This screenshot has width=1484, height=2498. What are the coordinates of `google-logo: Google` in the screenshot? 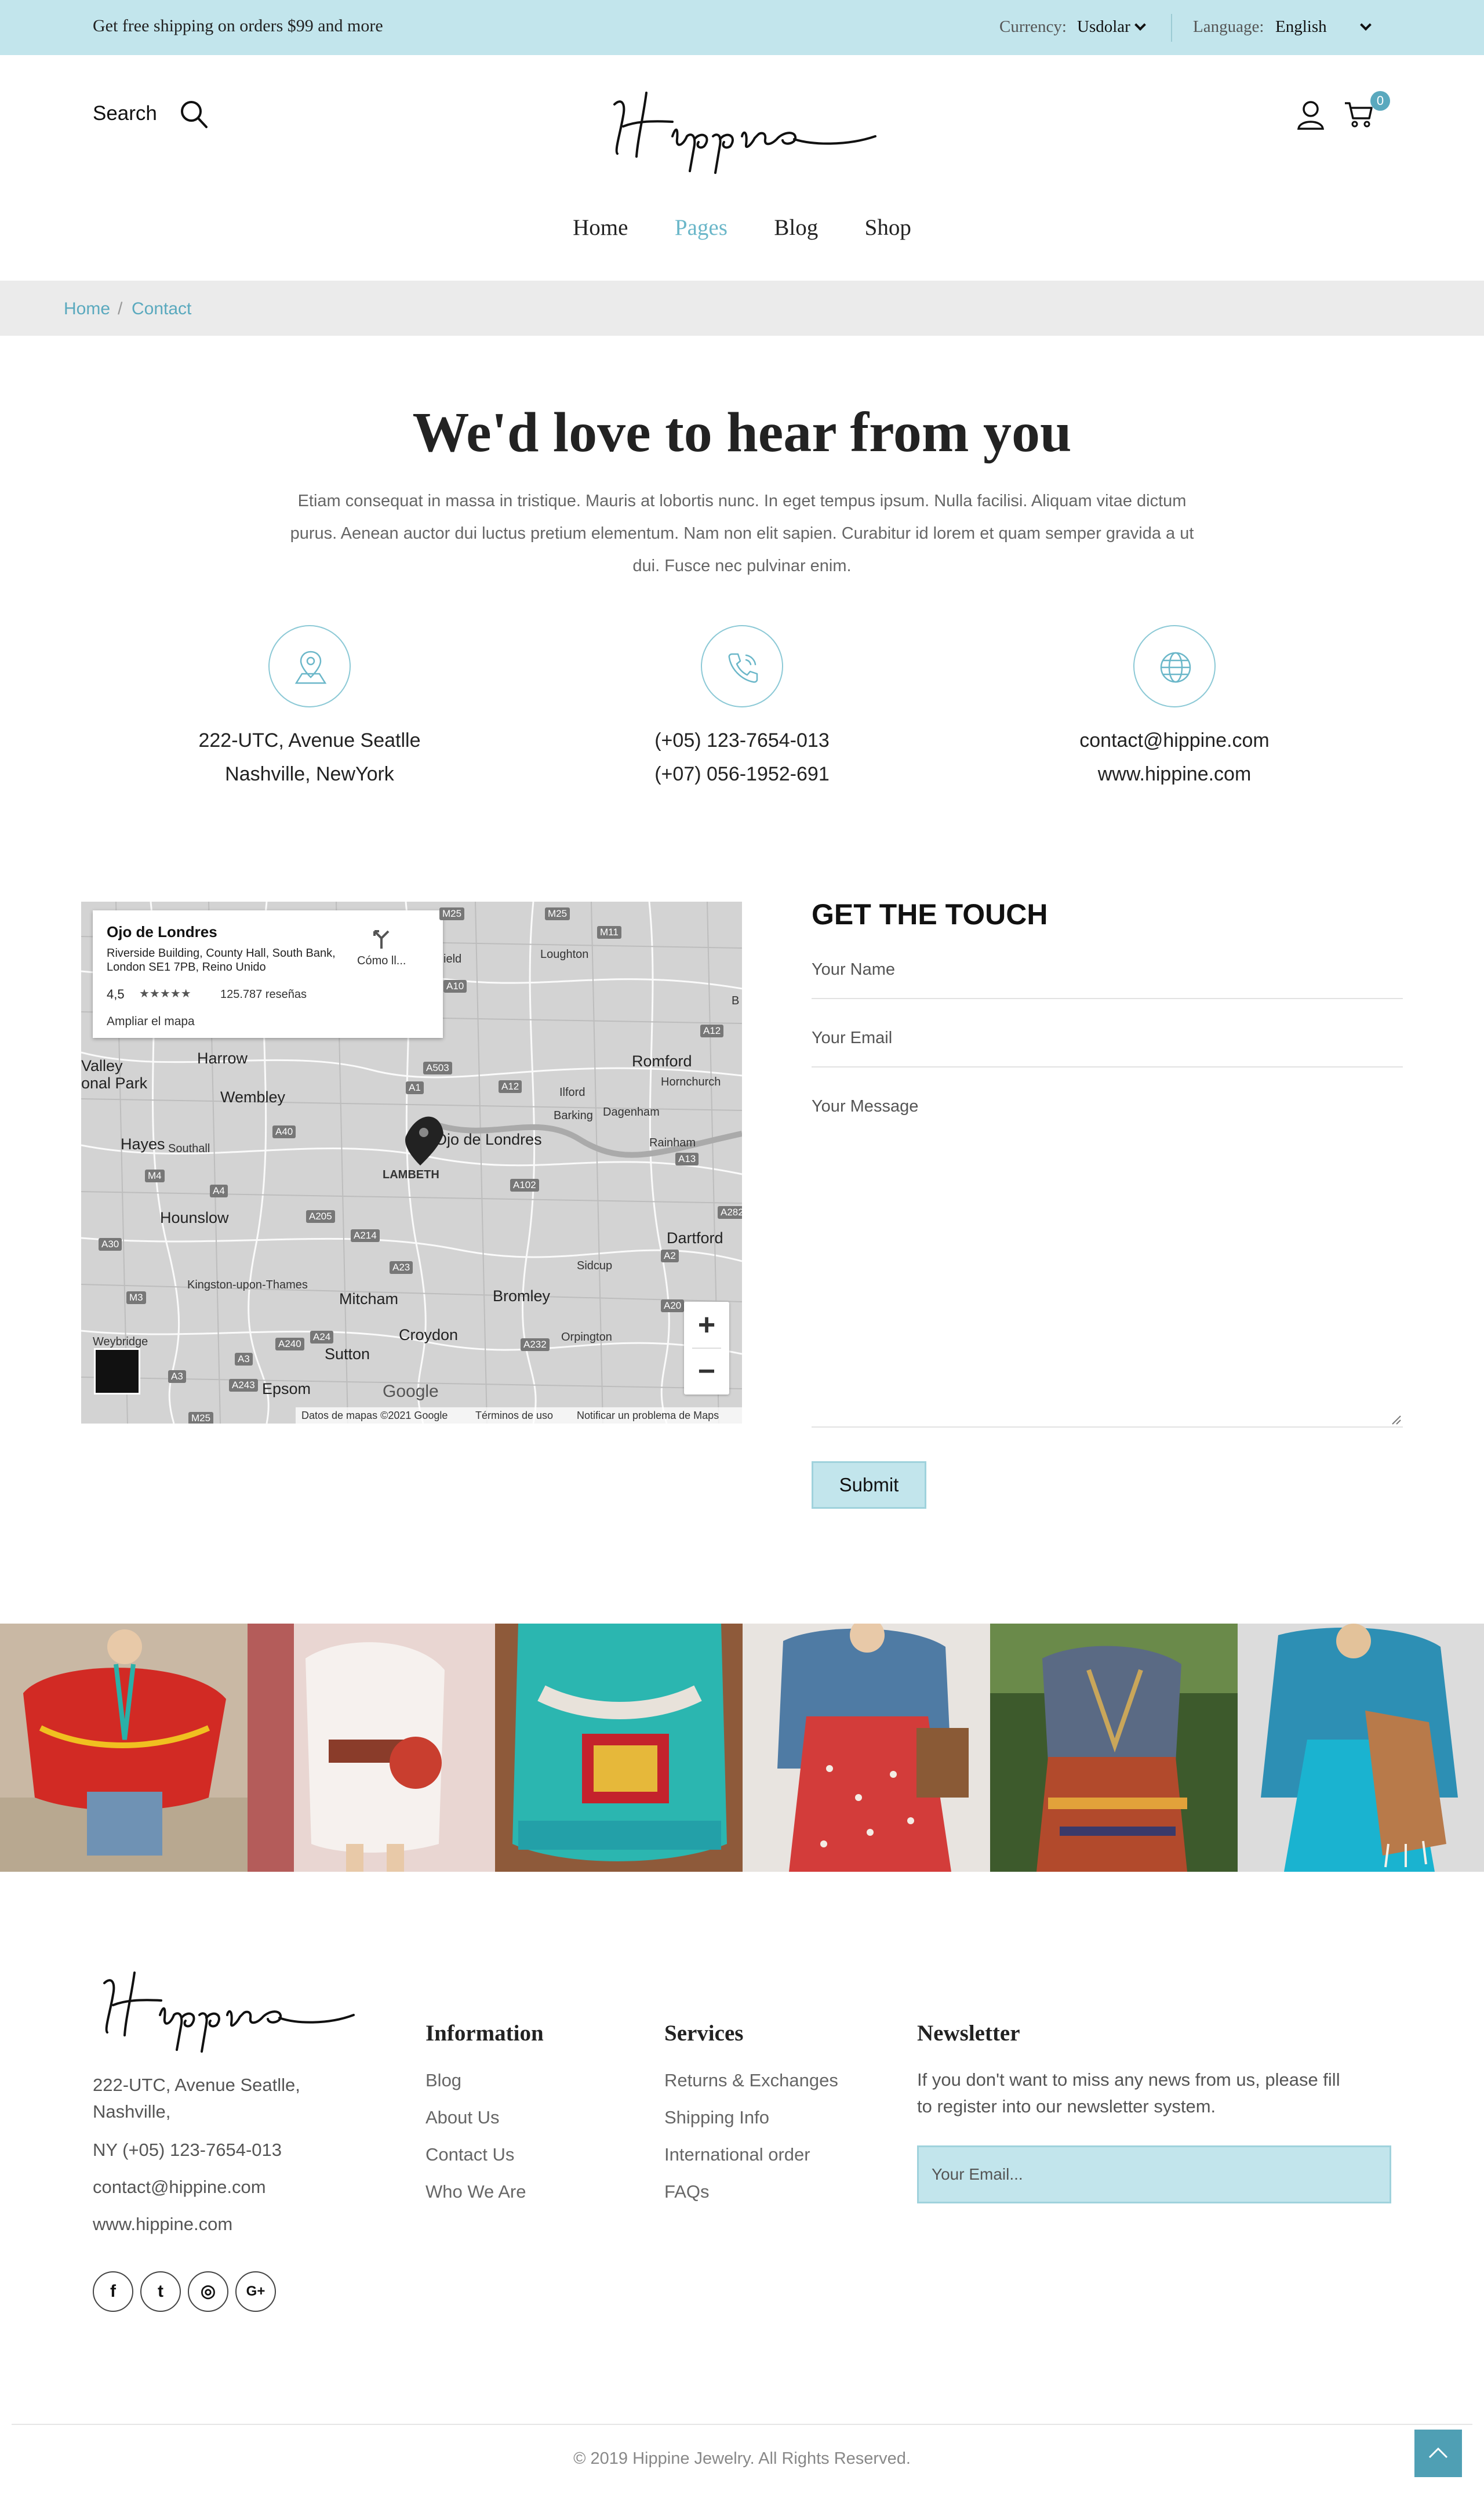 It's located at (411, 1391).